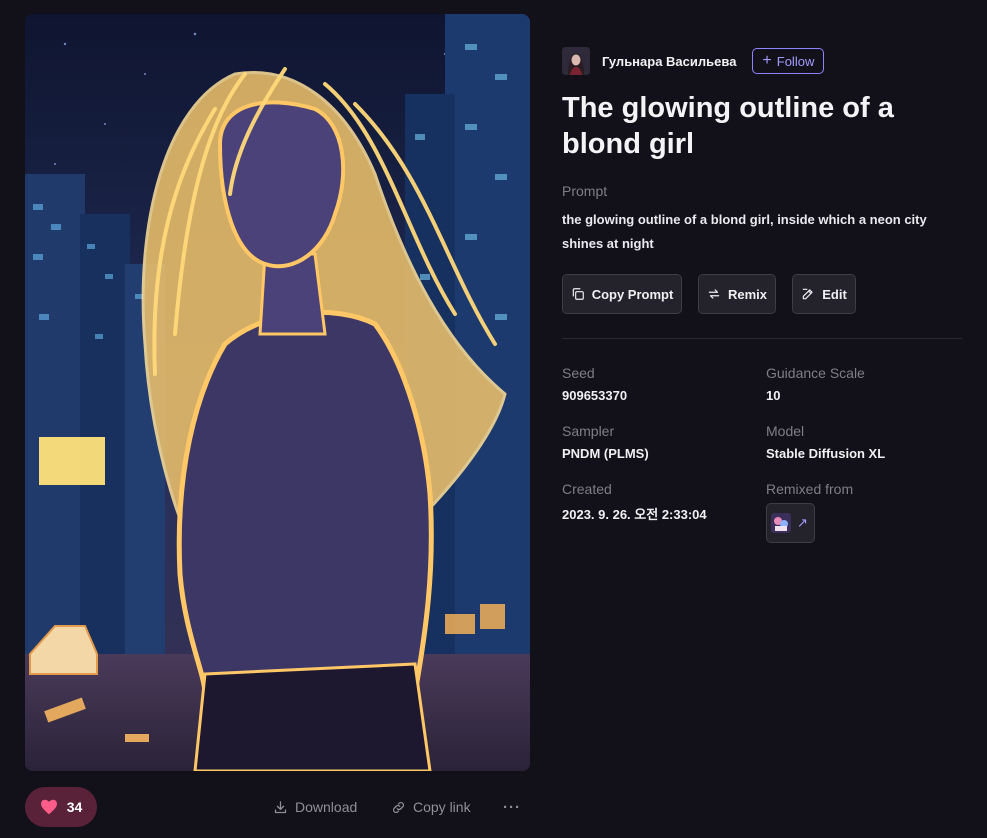  I want to click on edit-button: Edit, so click(824, 294).